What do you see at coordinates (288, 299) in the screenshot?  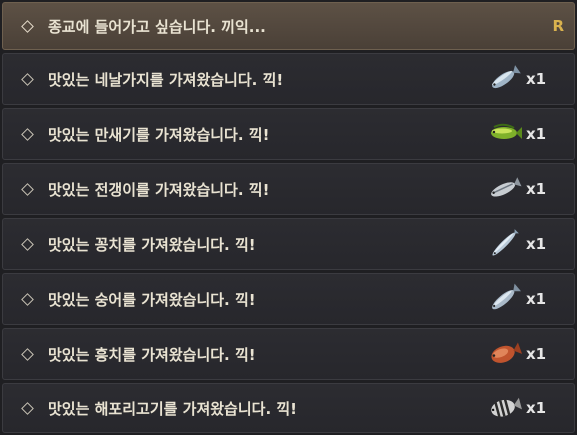 I see `quest-item: 맛있는 숭어를 가져왔습니다. 끽! x1` at bounding box center [288, 299].